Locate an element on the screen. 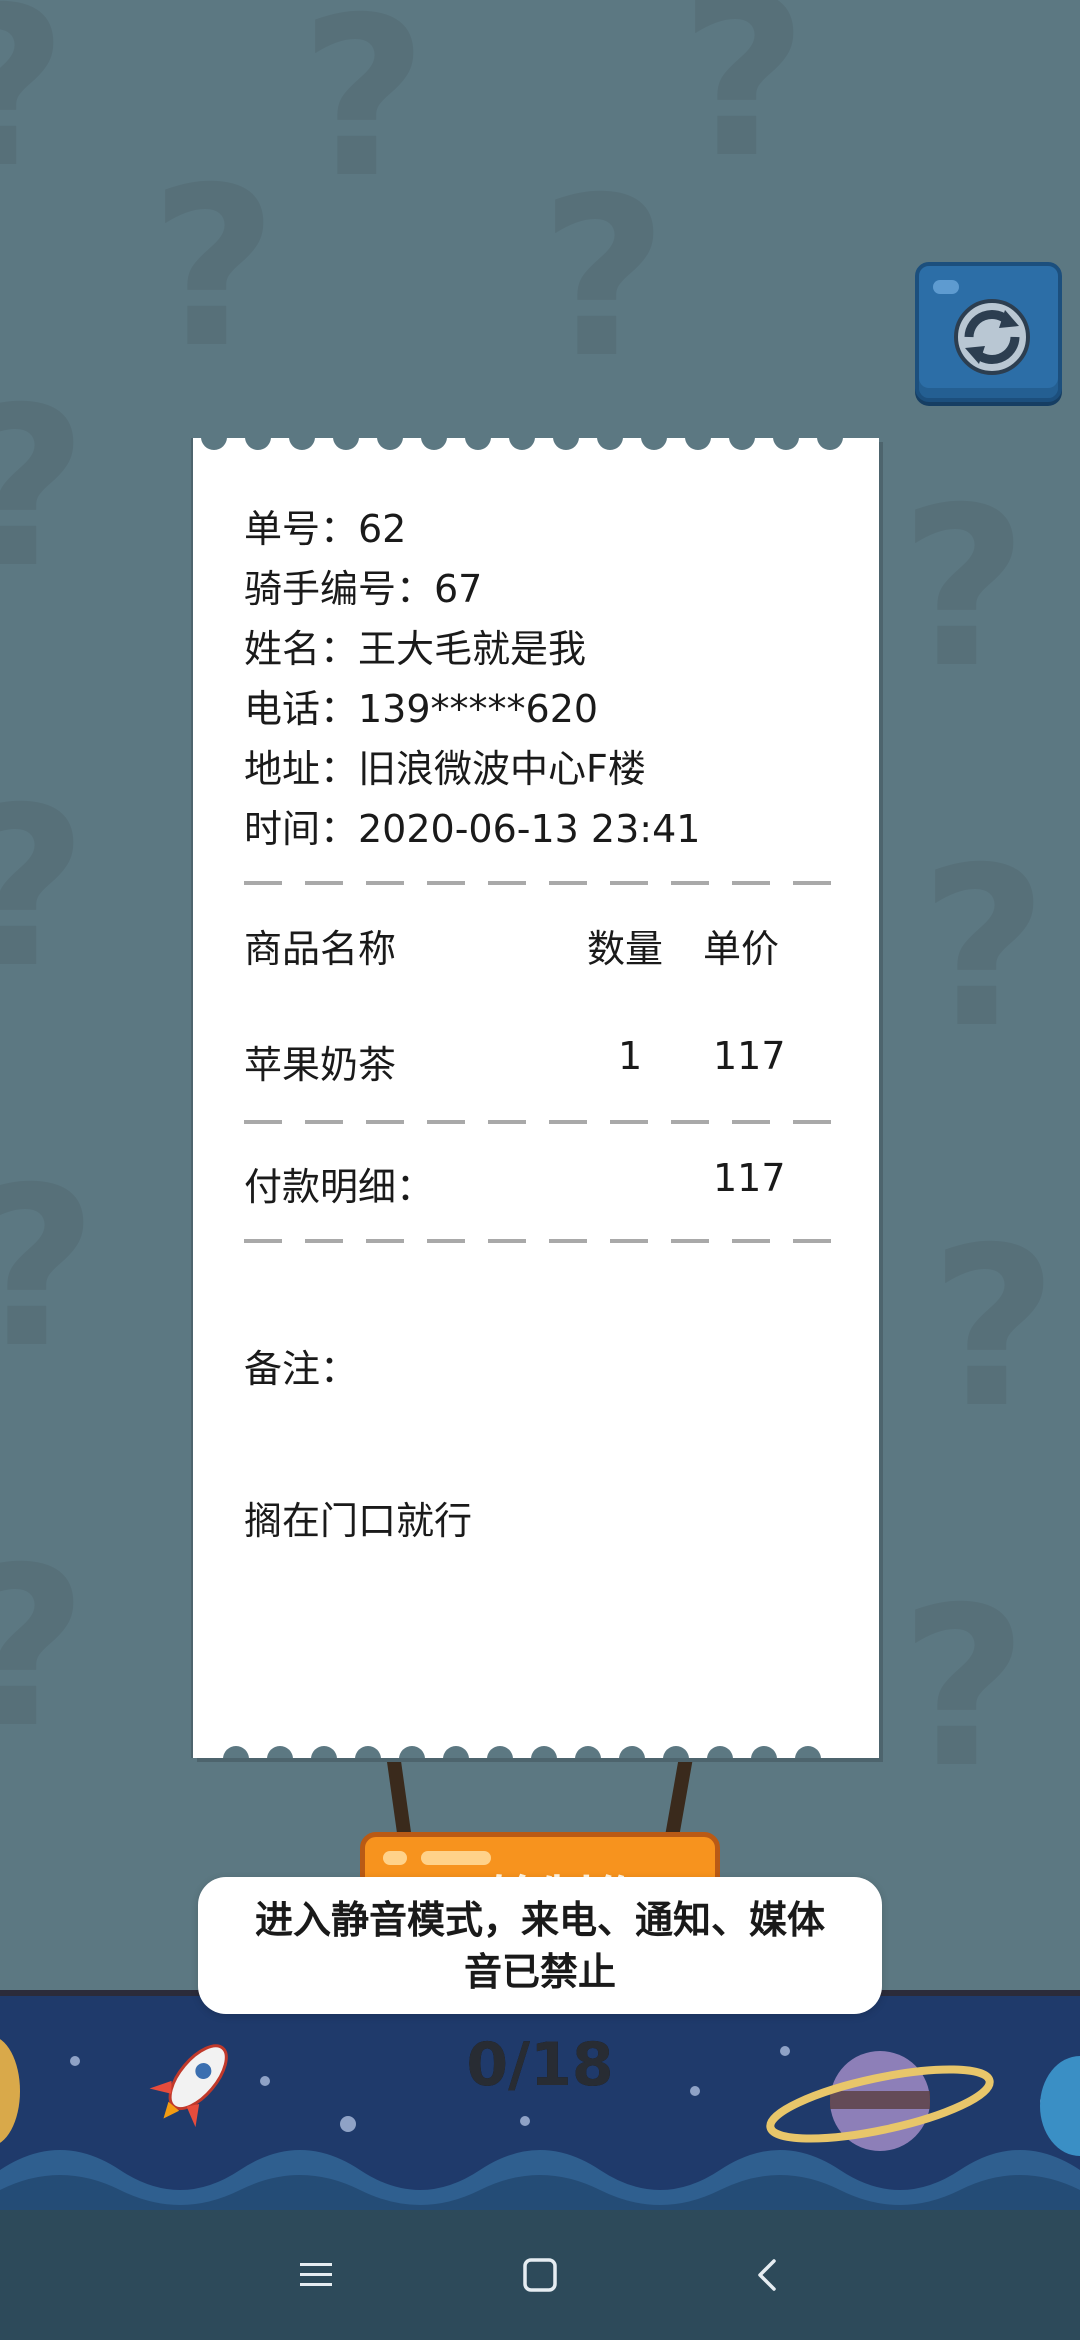 The height and width of the screenshot is (2340, 1080). customer-phone: 电话：139*****620 is located at coordinates (421, 709).